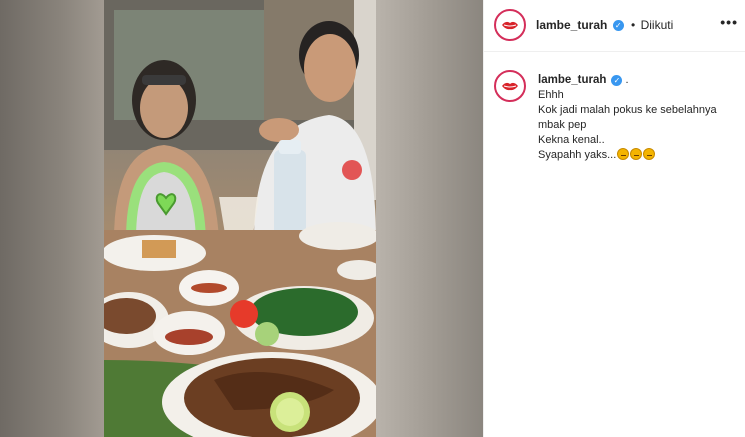  I want to click on caption-line: Kekna kenal.., so click(571, 140).